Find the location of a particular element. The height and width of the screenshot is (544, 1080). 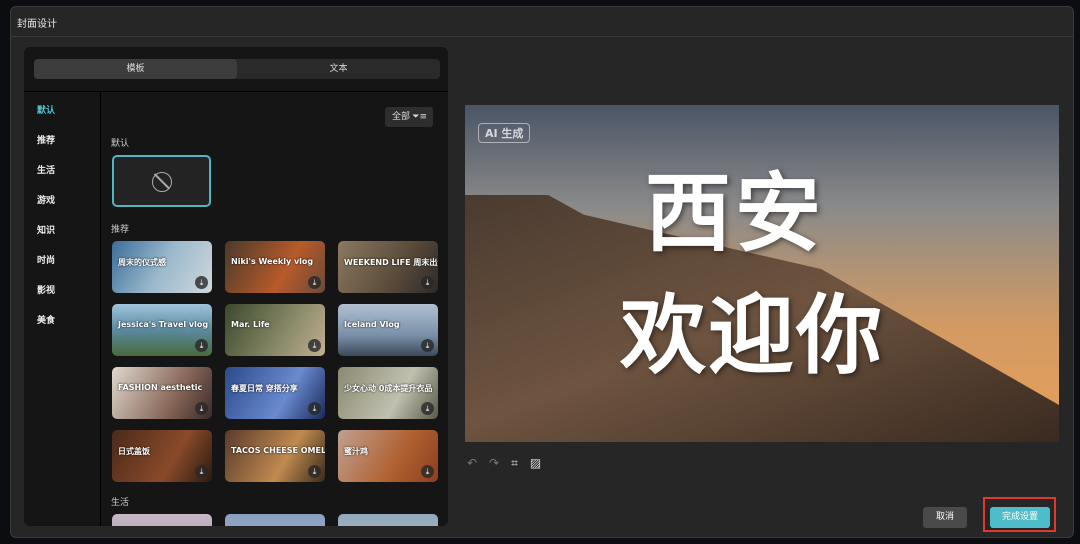

filter-button: 全部 ⏷≡ is located at coordinates (409, 117).